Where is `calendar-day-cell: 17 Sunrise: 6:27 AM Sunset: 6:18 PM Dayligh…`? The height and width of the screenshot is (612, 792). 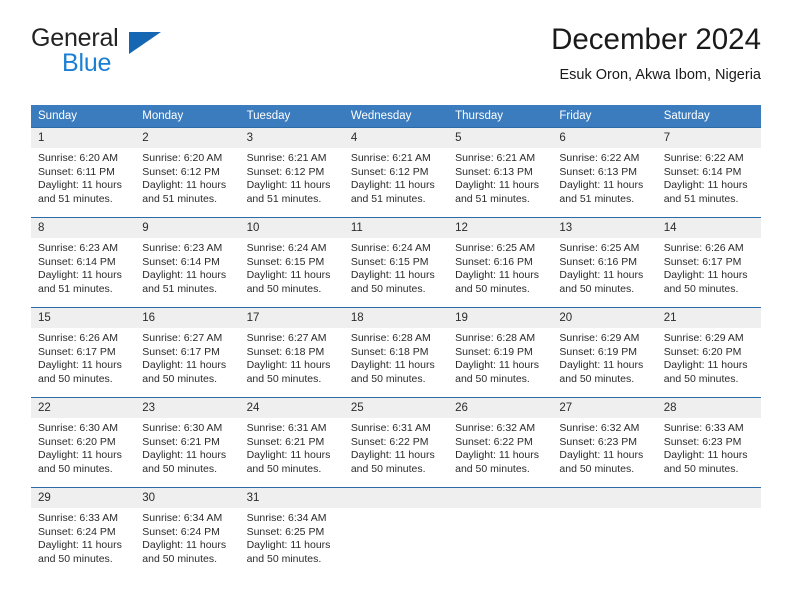
calendar-day-cell: 17 Sunrise: 6:27 AM Sunset: 6:18 PM Dayligh… is located at coordinates (291, 352).